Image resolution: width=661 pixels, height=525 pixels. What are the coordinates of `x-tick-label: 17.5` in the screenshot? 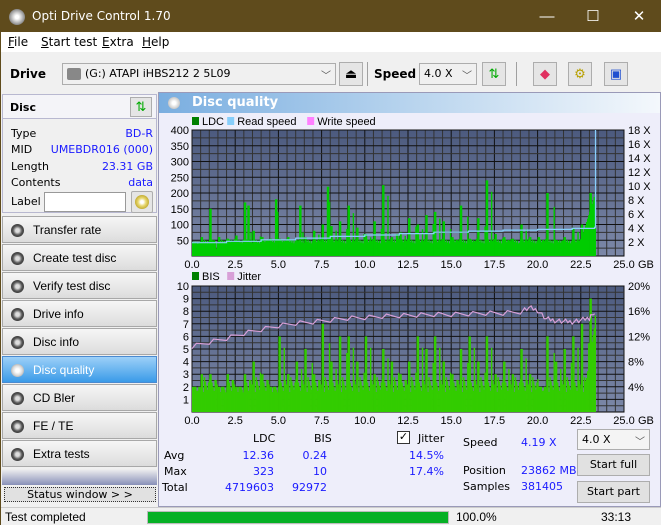 It's located at (494, 265).